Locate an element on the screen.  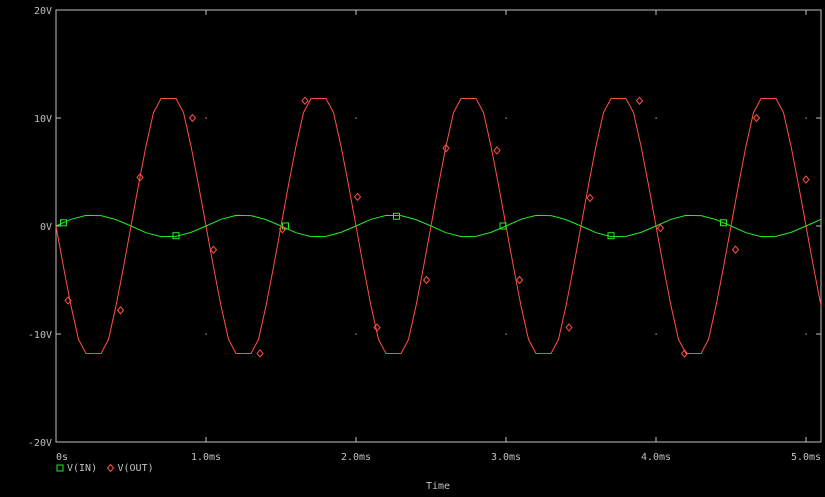
legend-diamond-icon is located at coordinates (110, 468).